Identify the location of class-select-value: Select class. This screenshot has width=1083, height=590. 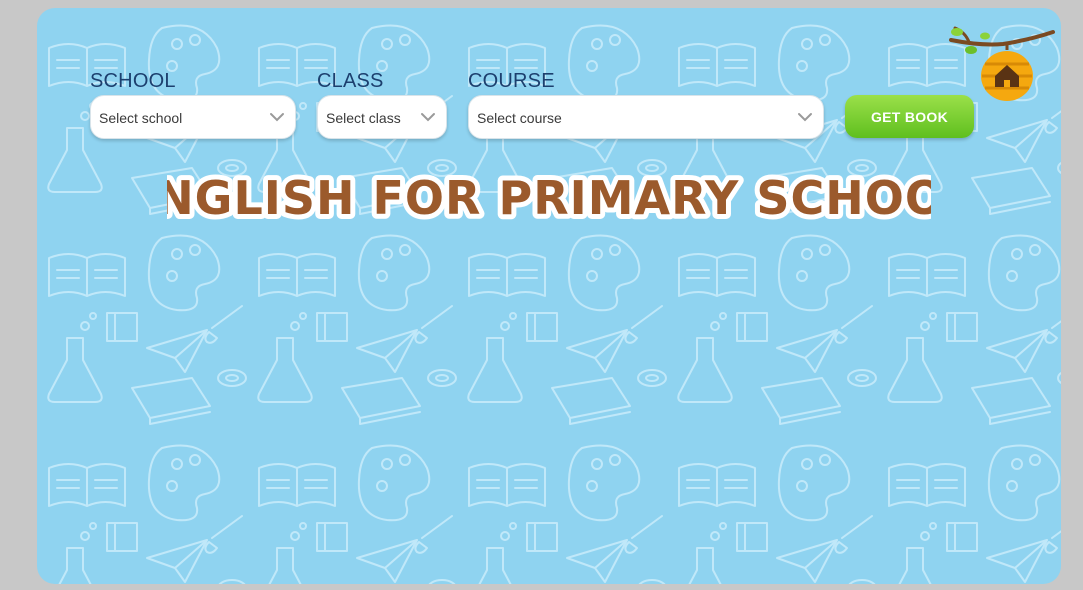
(363, 118).